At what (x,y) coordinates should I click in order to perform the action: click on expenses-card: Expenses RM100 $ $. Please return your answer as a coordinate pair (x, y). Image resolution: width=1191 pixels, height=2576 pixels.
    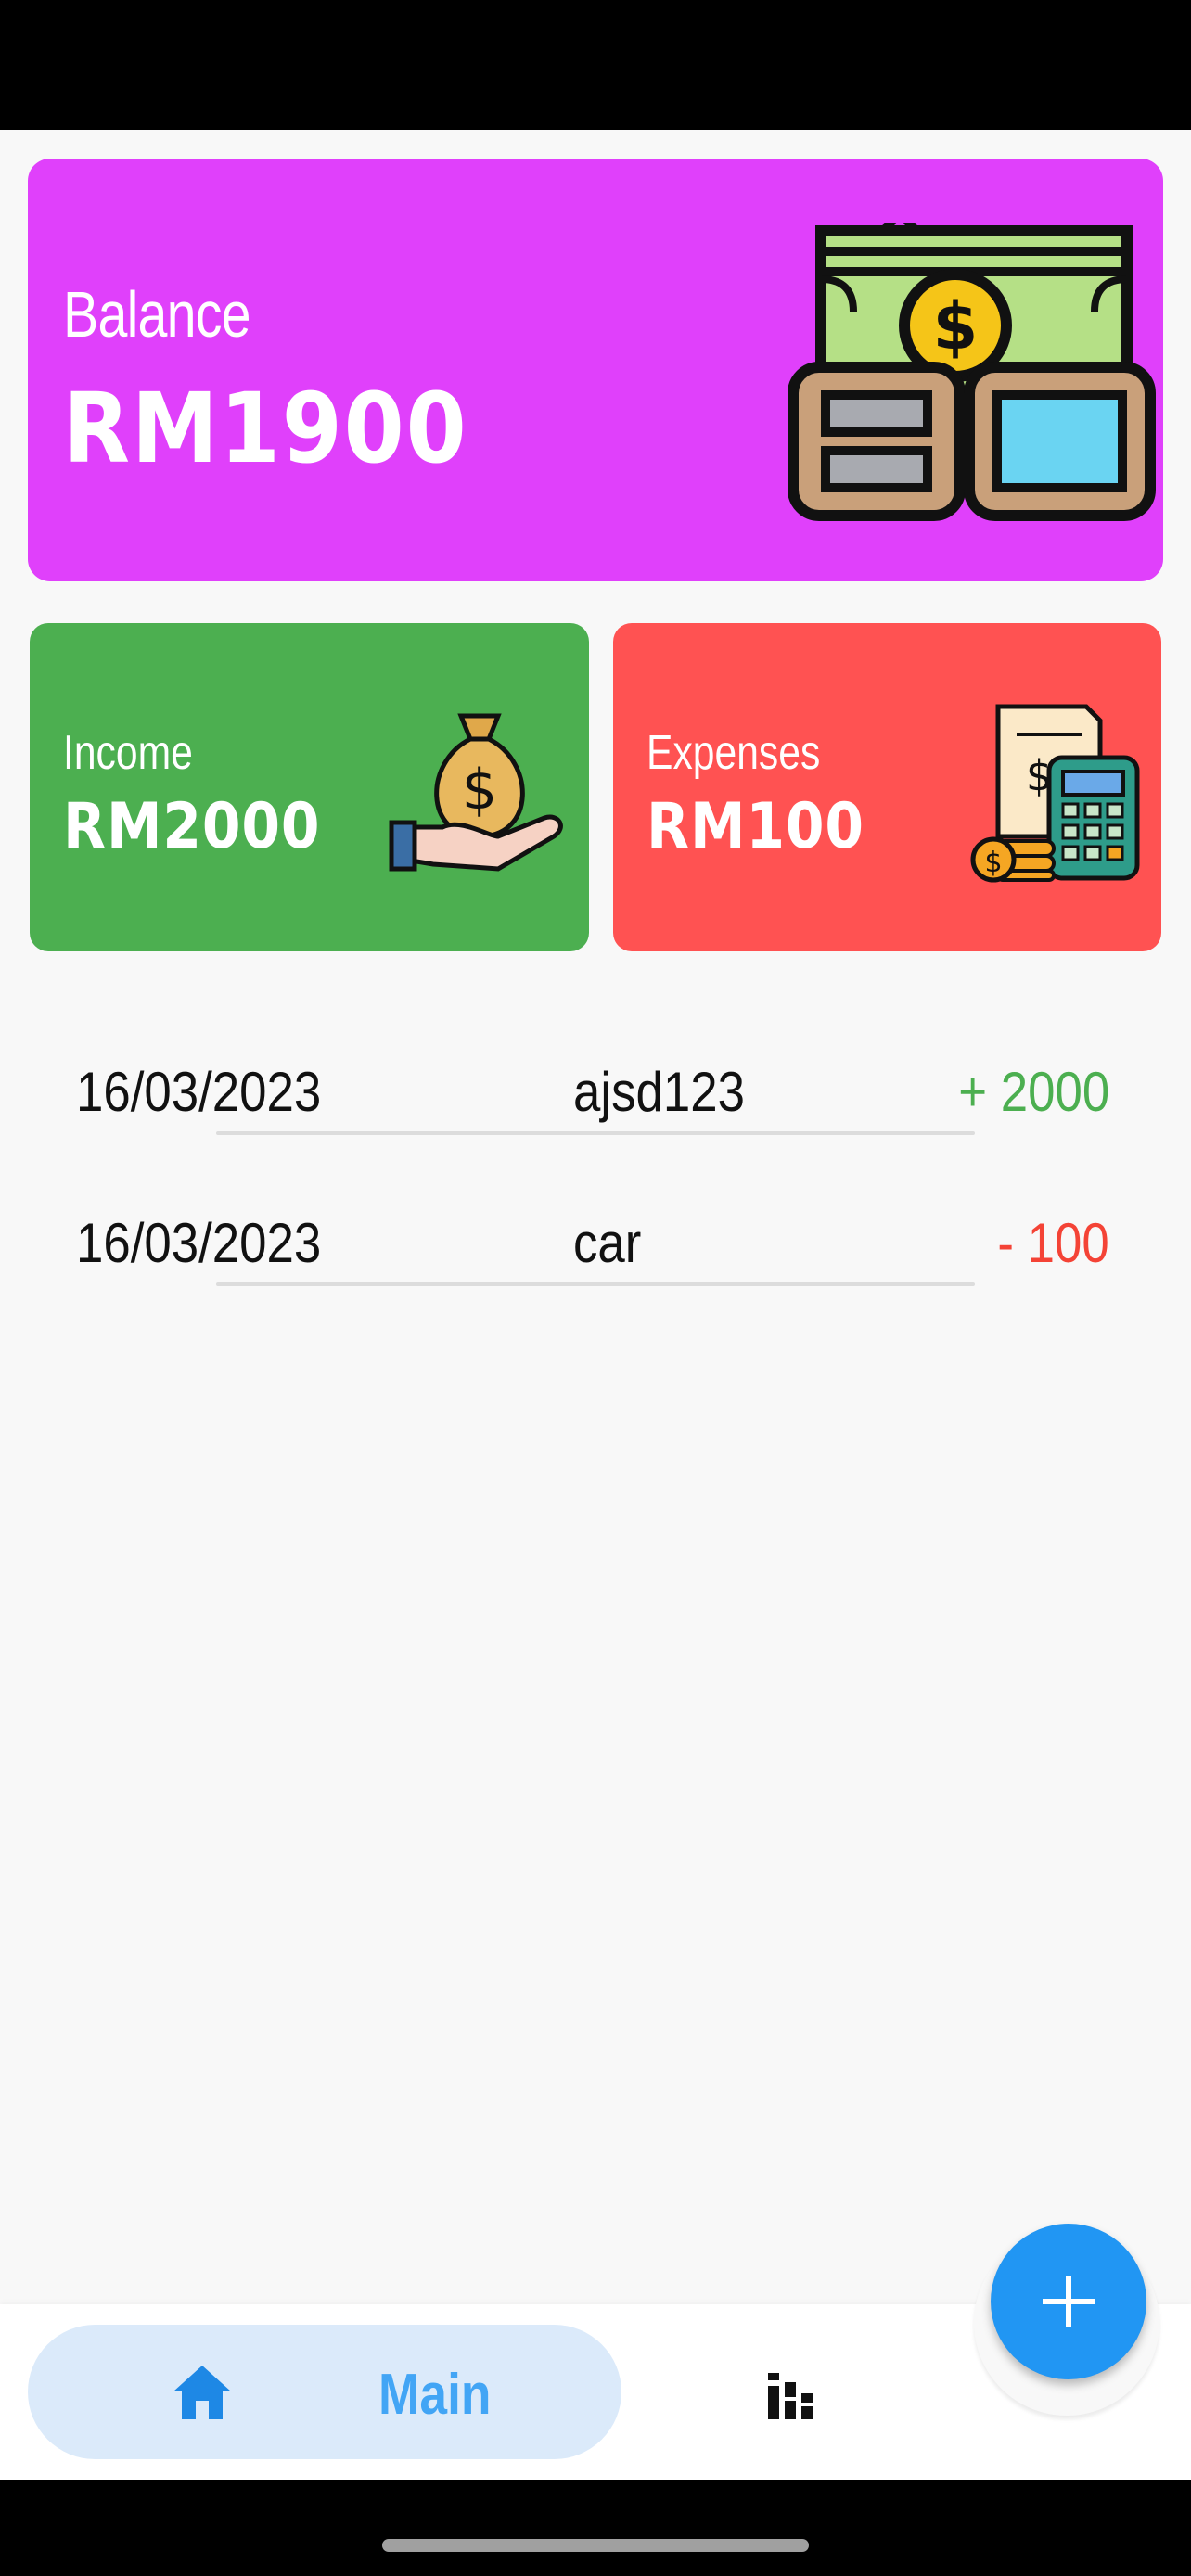
    Looking at the image, I should click on (887, 787).